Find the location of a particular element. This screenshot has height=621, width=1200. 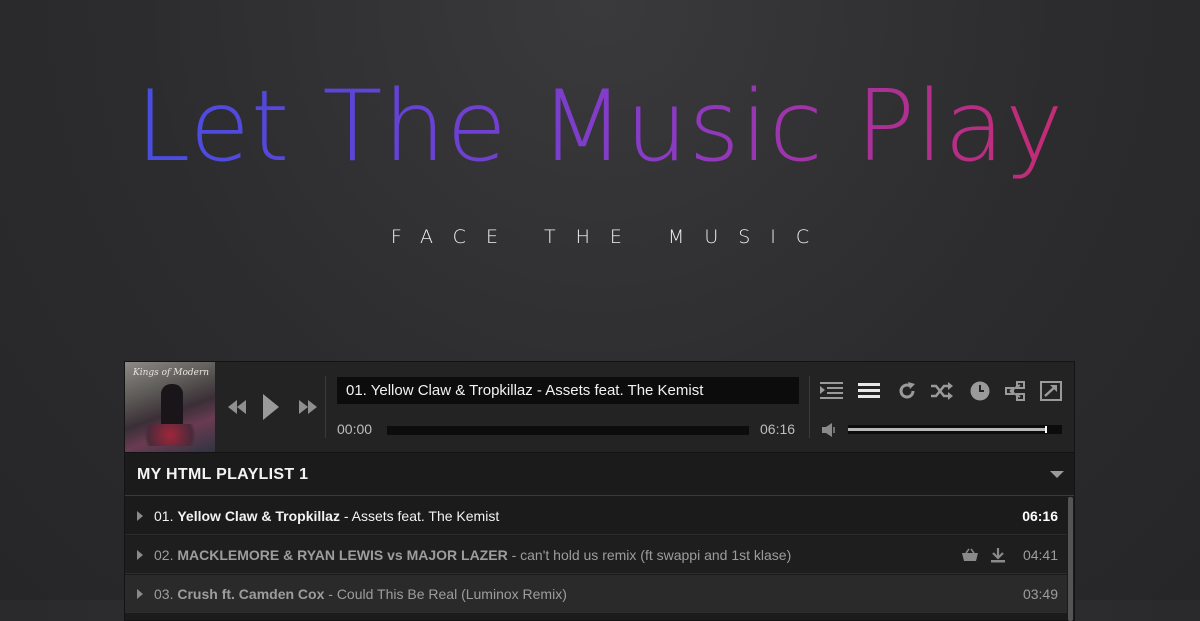

mute-button is located at coordinates (830, 430).